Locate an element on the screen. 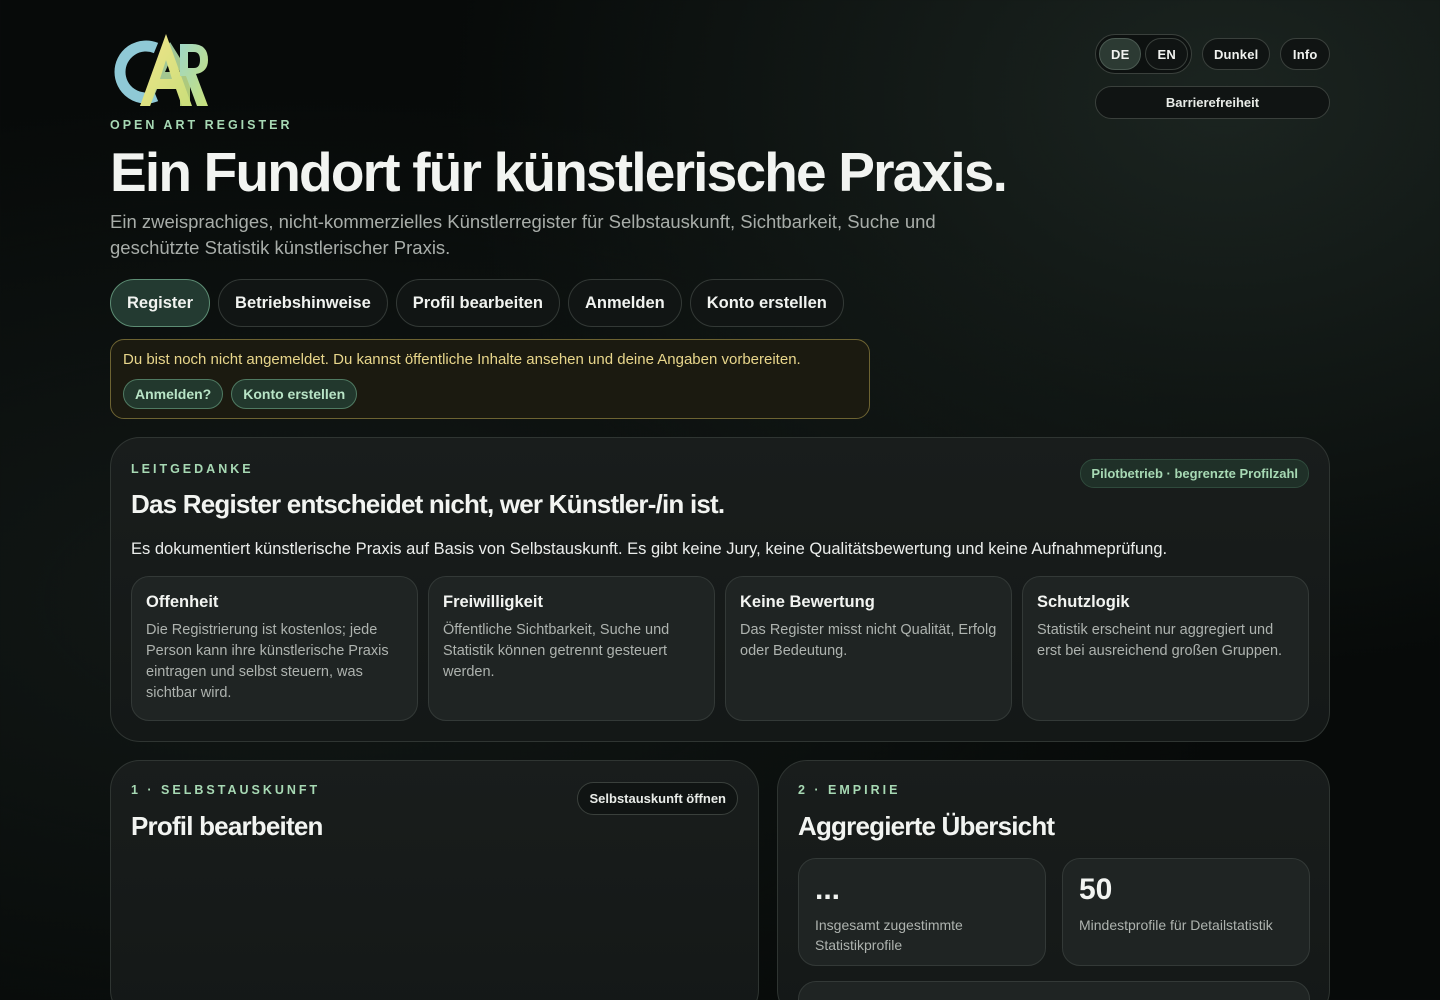 The height and width of the screenshot is (1000, 1440). site-eyebrow: OPEN ART REGISTER is located at coordinates (201, 125).